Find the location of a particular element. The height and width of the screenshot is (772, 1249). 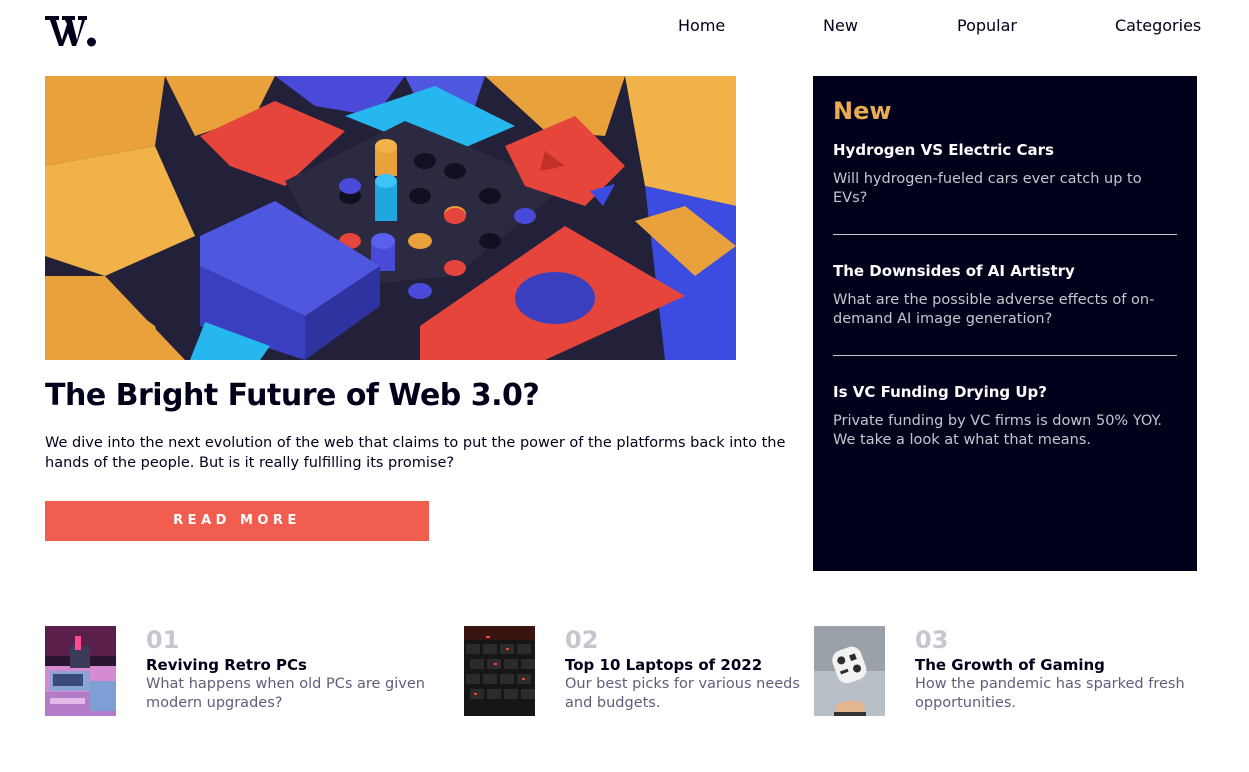

laptop-keyboard-thumbnail is located at coordinates (499, 671).